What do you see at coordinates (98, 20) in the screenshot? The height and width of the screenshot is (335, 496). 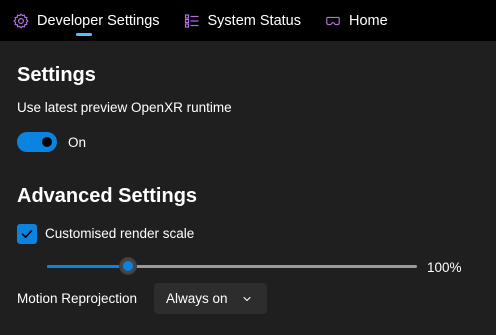 I see `tab-label: Developer Settings` at bounding box center [98, 20].